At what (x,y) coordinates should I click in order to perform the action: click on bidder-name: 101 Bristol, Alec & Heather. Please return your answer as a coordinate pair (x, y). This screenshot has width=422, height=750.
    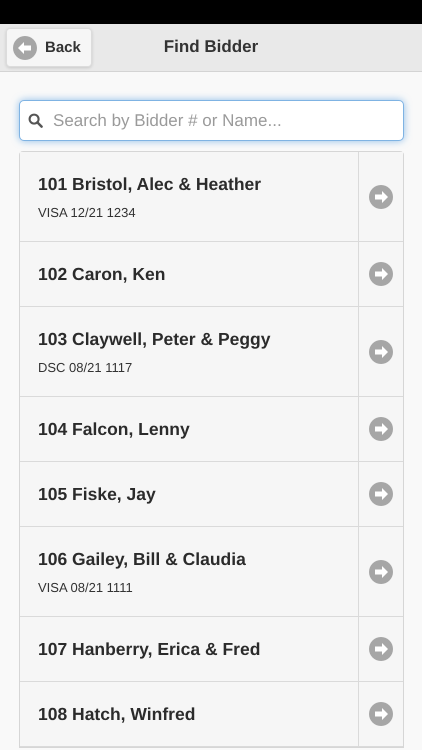
    Looking at the image, I should click on (150, 184).